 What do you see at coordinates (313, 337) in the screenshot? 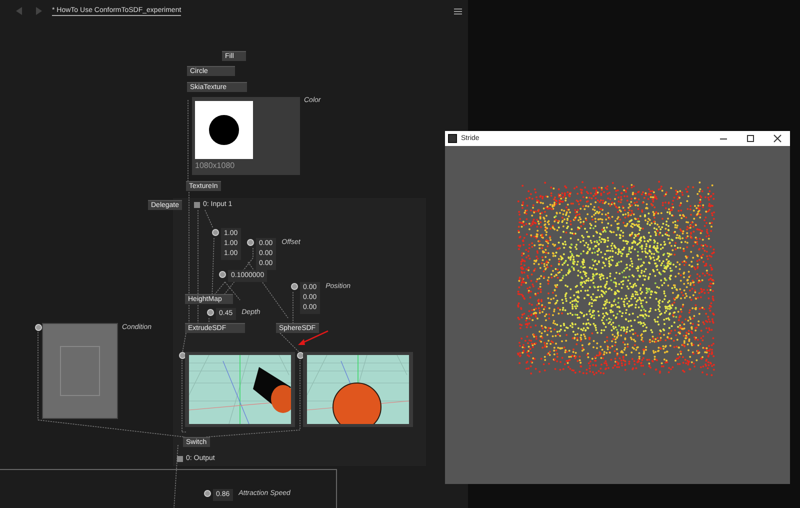
I see `pointer-arrow-icon` at bounding box center [313, 337].